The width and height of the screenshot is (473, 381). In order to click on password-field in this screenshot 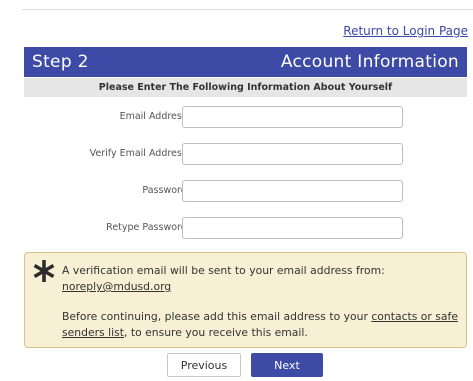, I will do `click(292, 191)`.